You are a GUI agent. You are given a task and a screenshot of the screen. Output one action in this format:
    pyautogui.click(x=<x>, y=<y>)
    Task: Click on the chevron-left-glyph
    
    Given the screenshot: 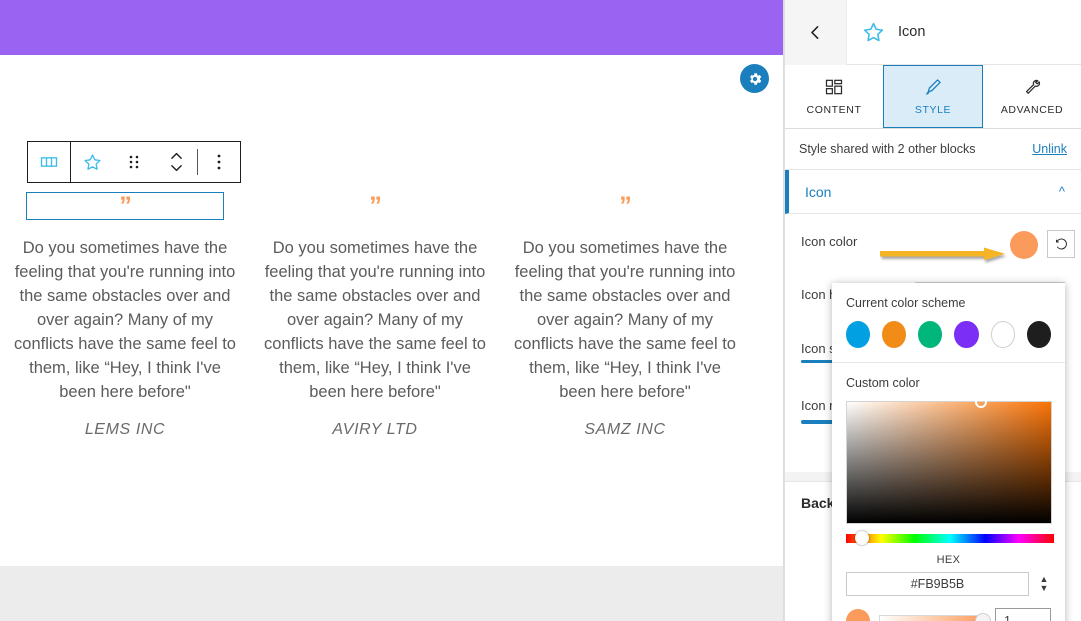 What is the action you would take?
    pyautogui.click(x=815, y=32)
    